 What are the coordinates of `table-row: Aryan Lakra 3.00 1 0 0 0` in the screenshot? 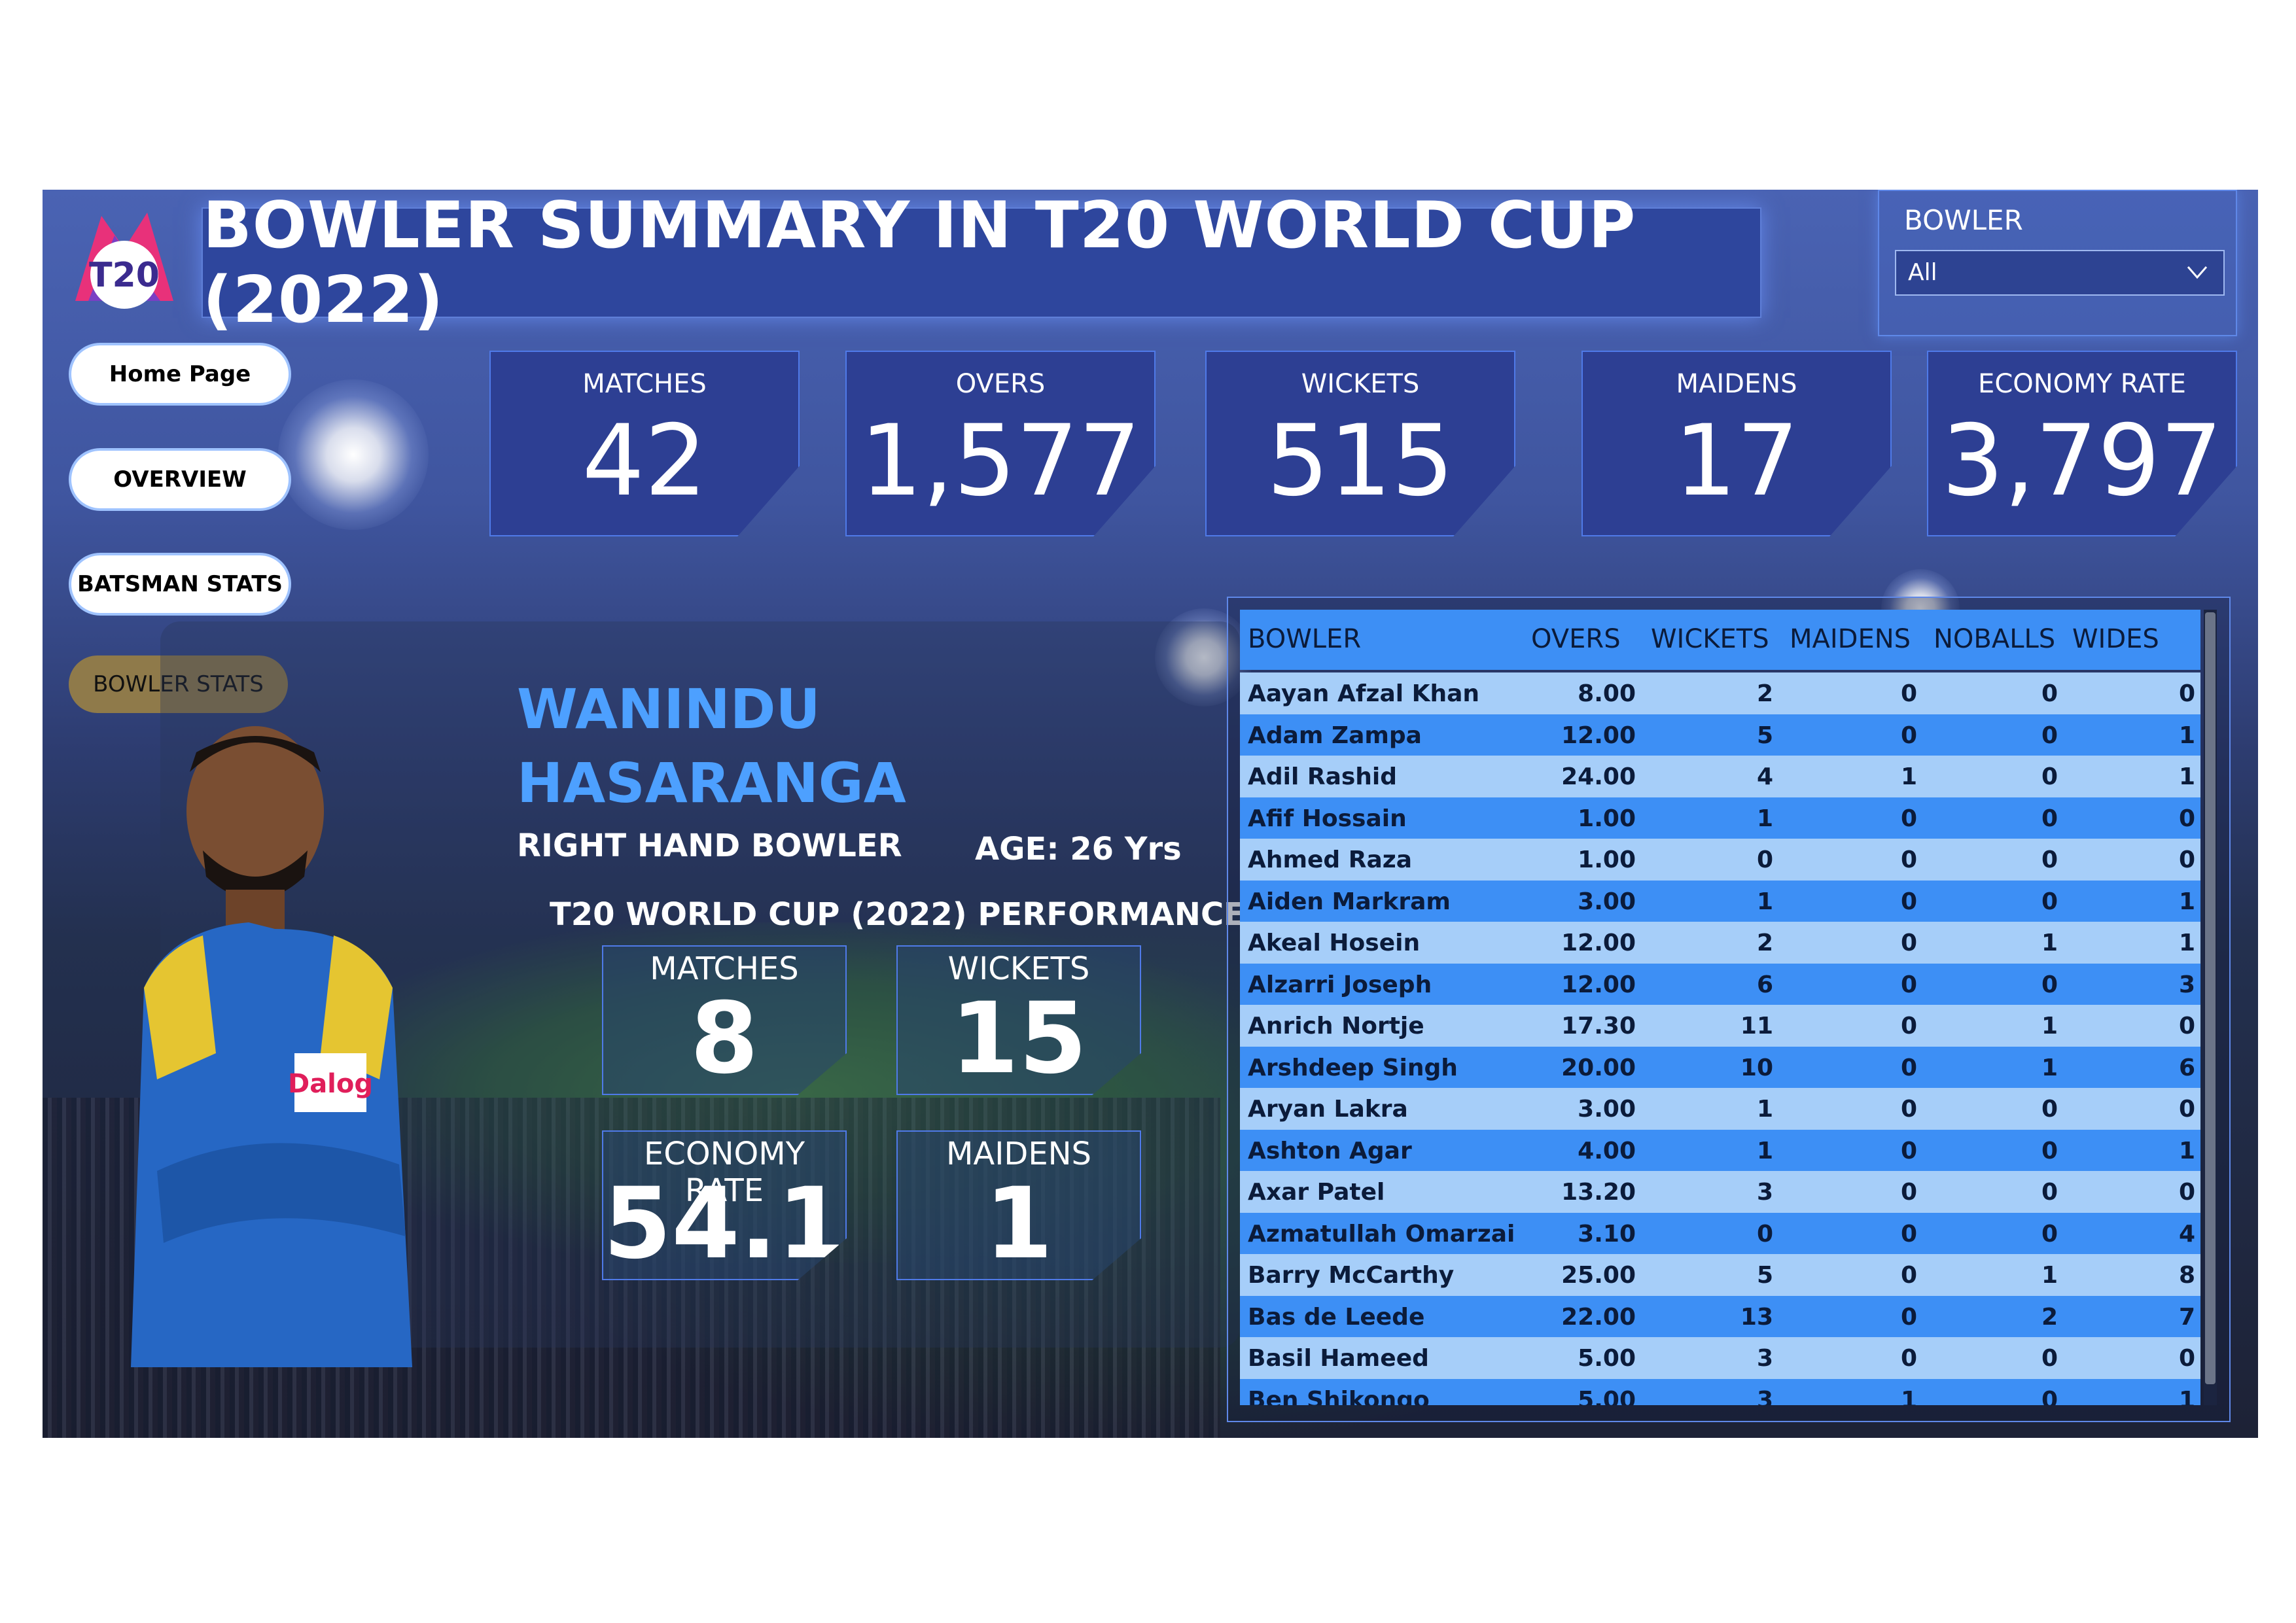 It's located at (1720, 1109).